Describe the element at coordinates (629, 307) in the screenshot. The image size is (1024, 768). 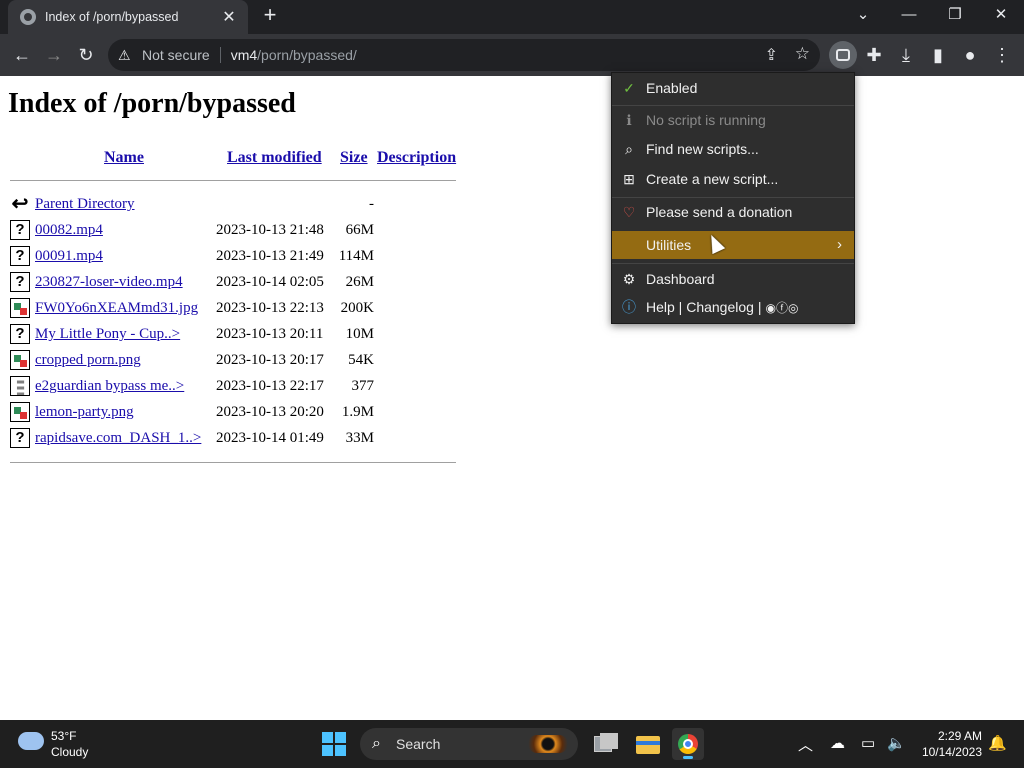
I see `help-info-icon: ⓘ` at that location.